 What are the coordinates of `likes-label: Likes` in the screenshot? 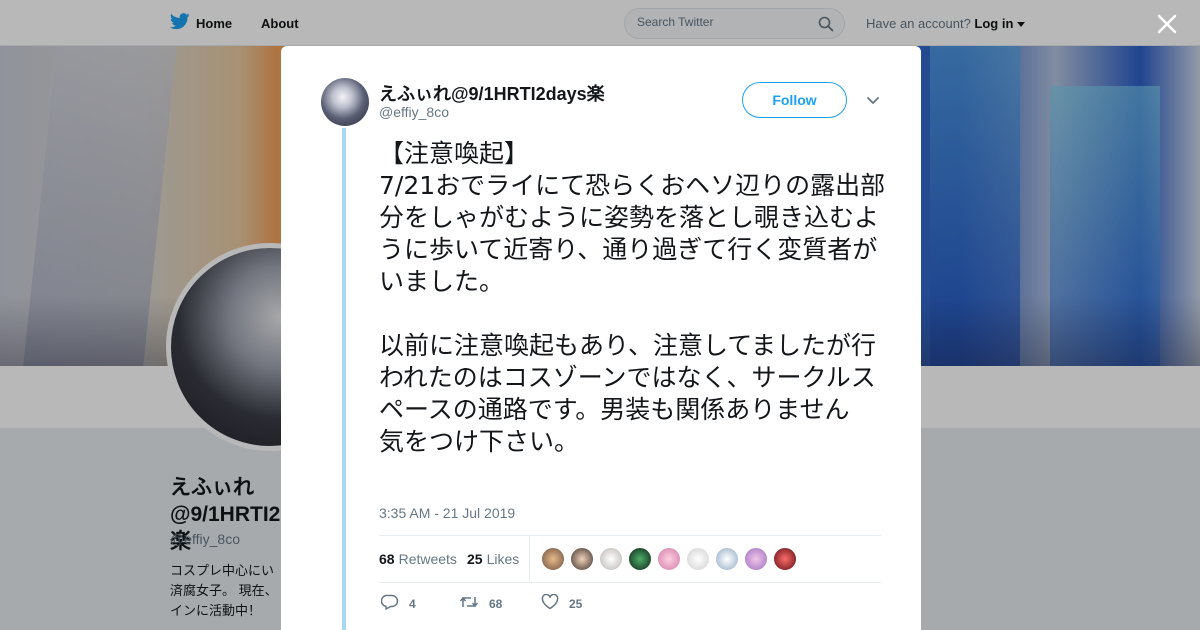 It's located at (503, 559).